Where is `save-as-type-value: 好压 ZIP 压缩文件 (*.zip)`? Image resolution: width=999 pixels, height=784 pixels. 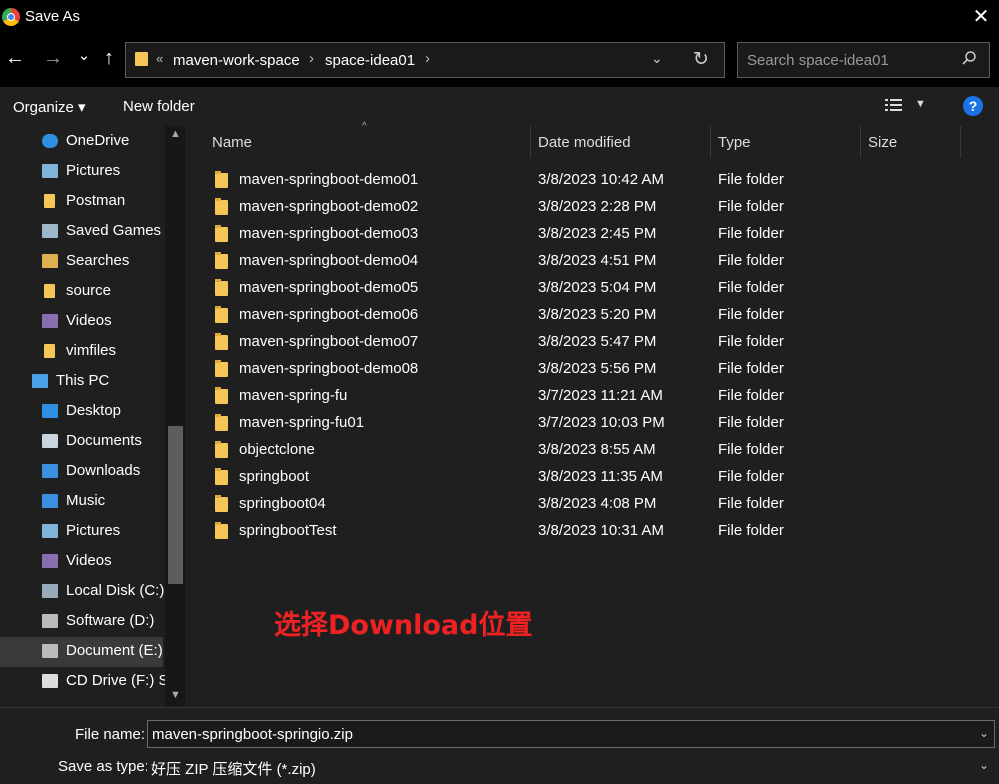
save-as-type-value: 好压 ZIP 压缩文件 (*.zip) is located at coordinates (233, 768).